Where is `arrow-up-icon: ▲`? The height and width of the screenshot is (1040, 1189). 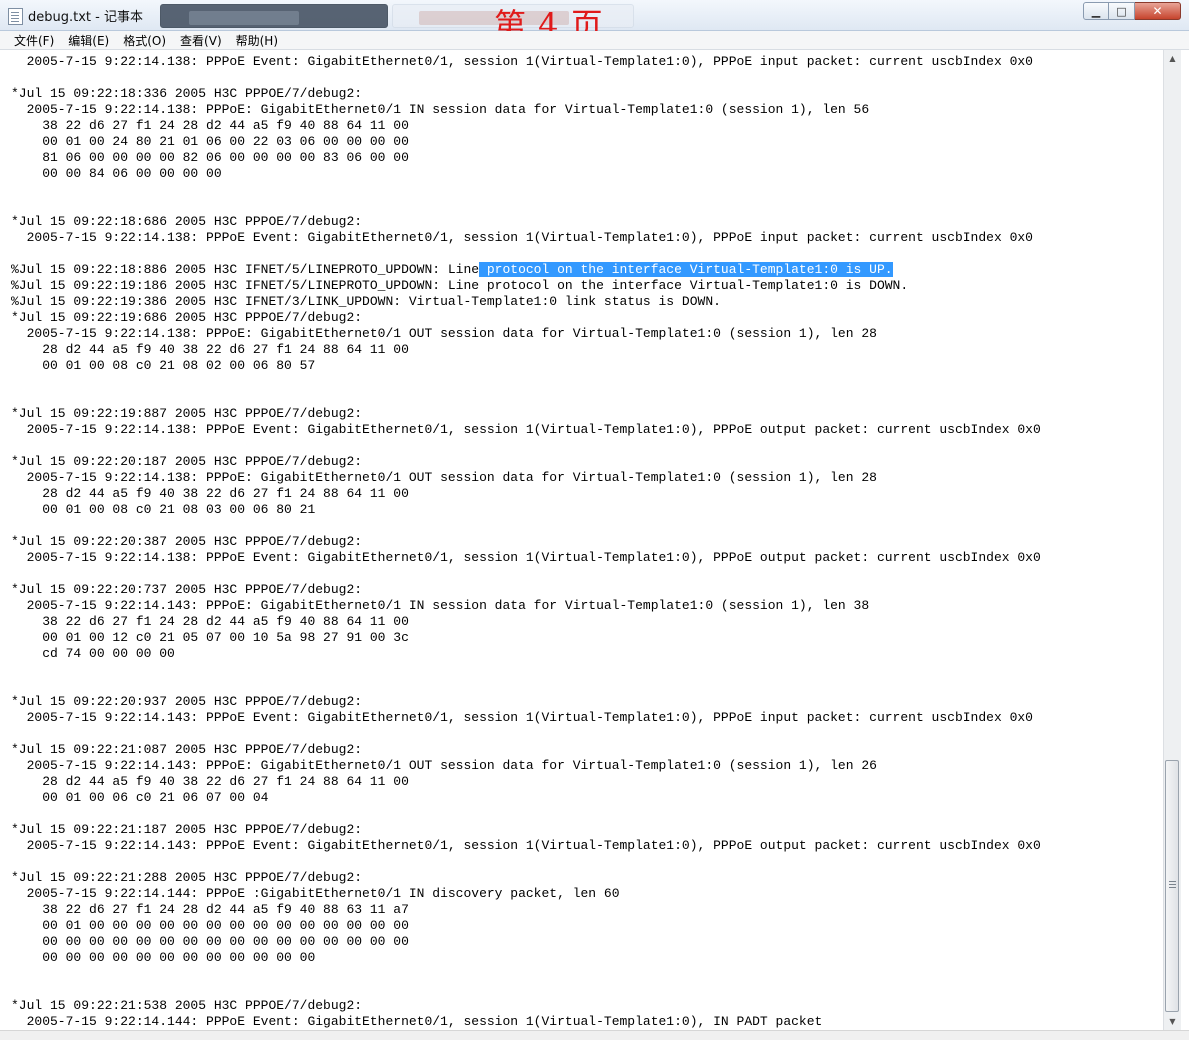
arrow-up-icon: ▲ is located at coordinates (1172, 58).